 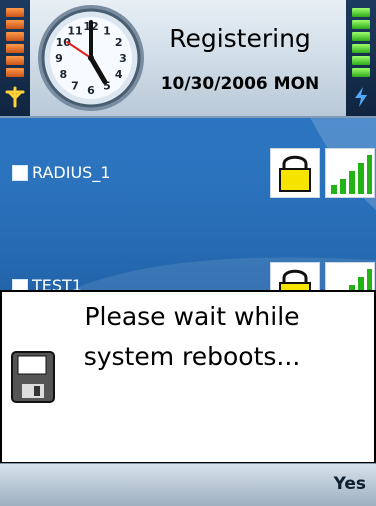 I want to click on dialog-message-line-1: Please wait while, so click(x=192, y=316).